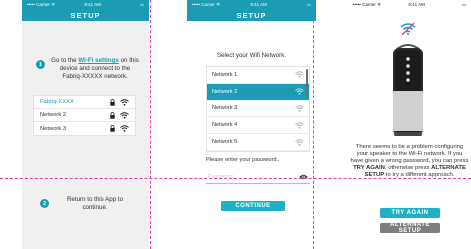  Describe the element at coordinates (408, 29) in the screenshot. I see `no-wifi-icon` at that location.